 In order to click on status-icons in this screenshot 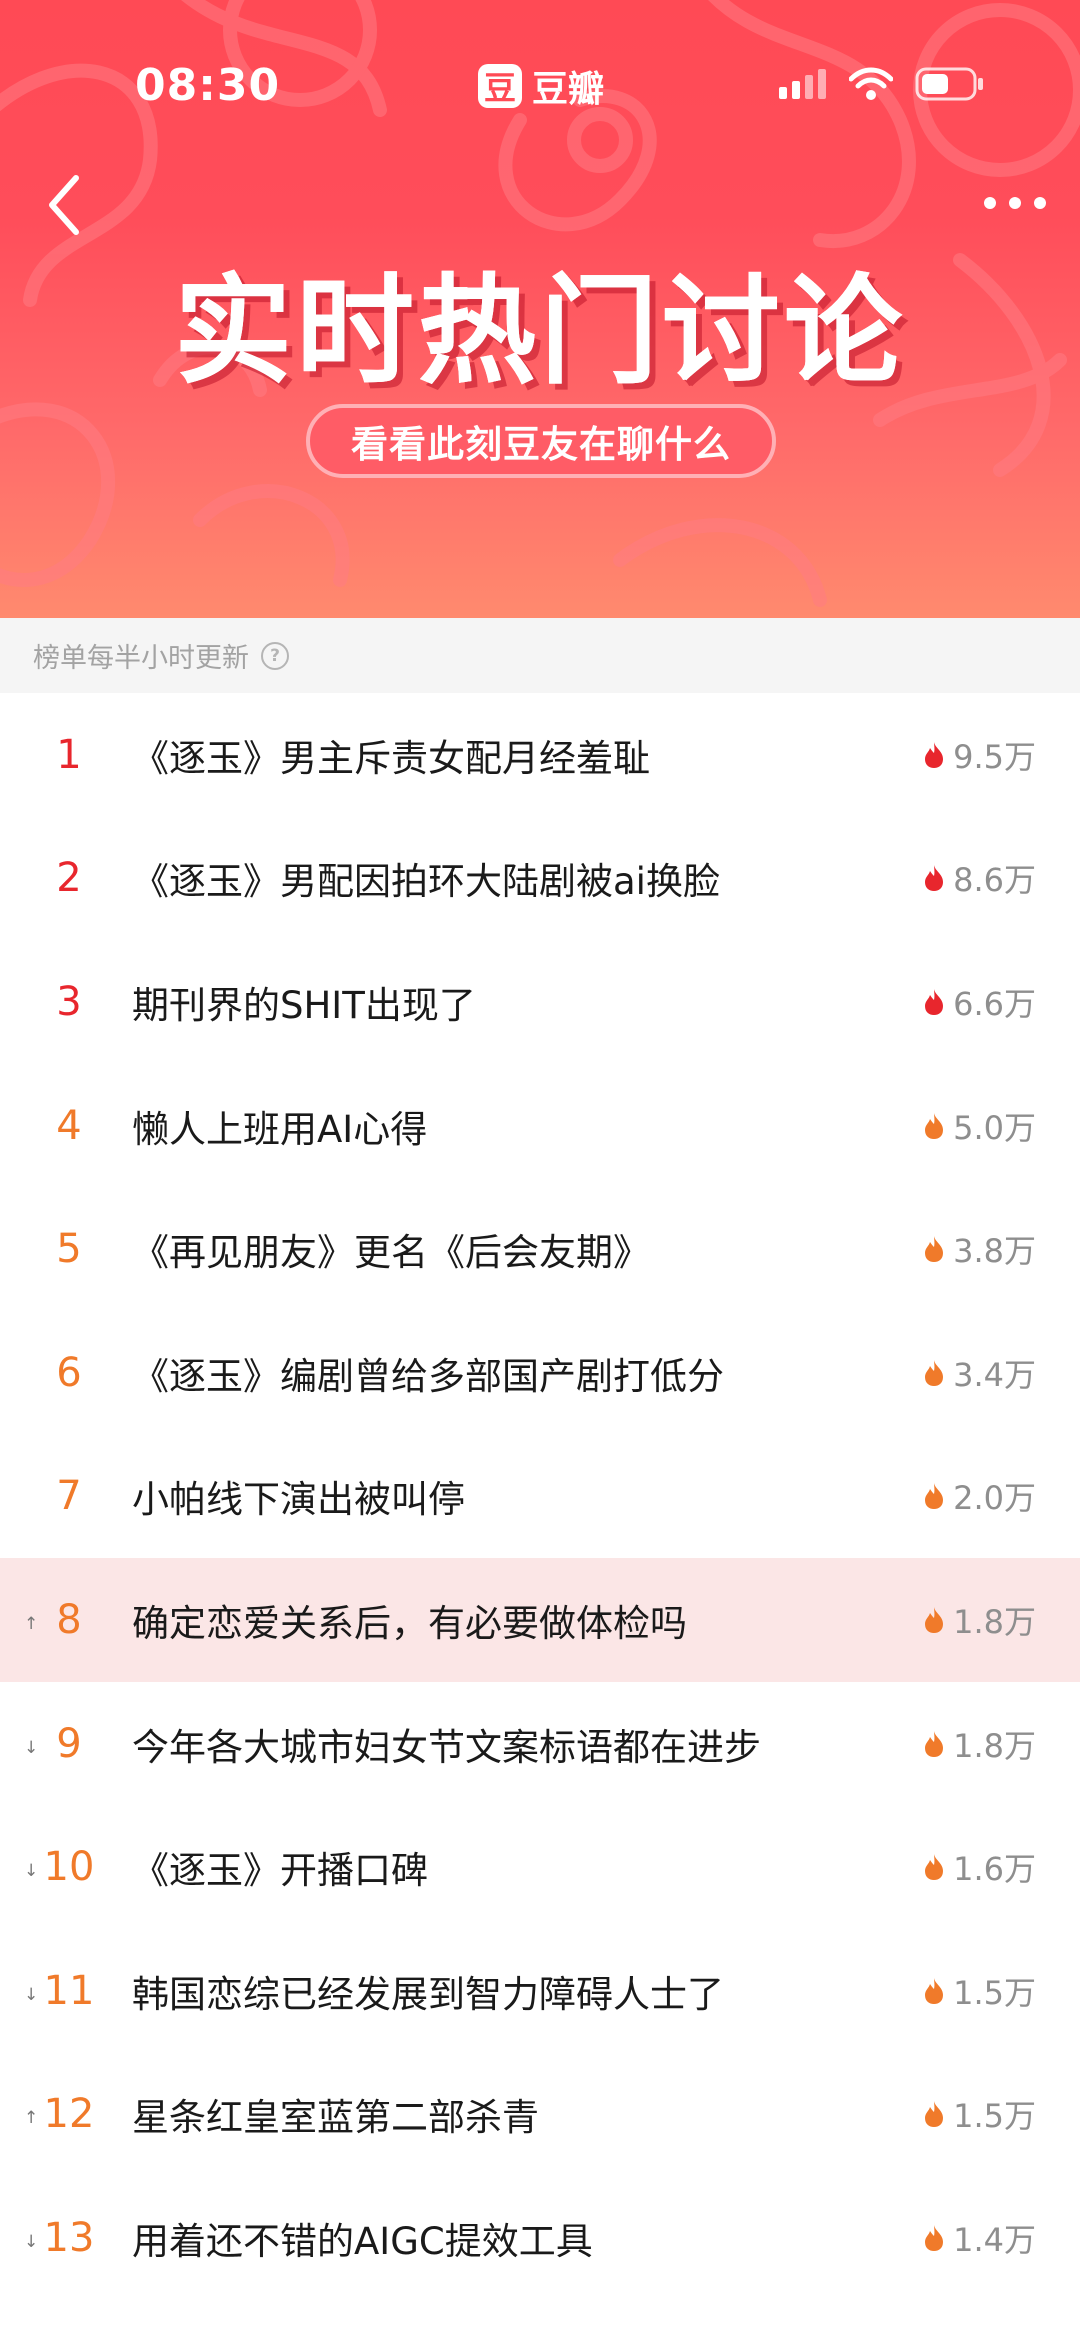, I will do `click(882, 84)`.